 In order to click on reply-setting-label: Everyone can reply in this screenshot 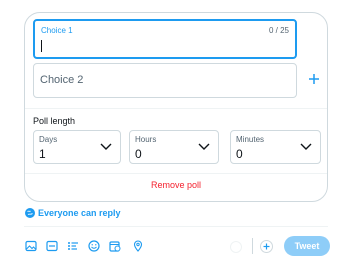, I will do `click(79, 213)`.